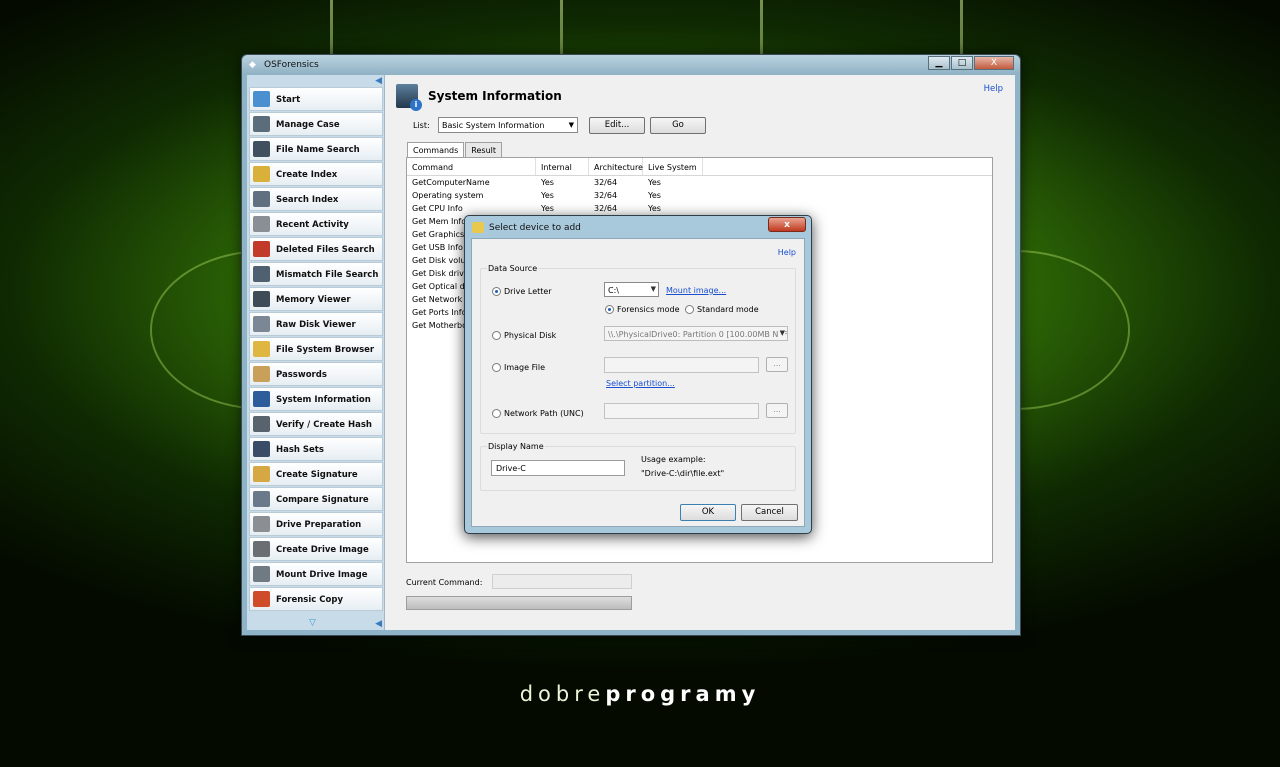  I want to click on system-info-icon, so click(261, 399).